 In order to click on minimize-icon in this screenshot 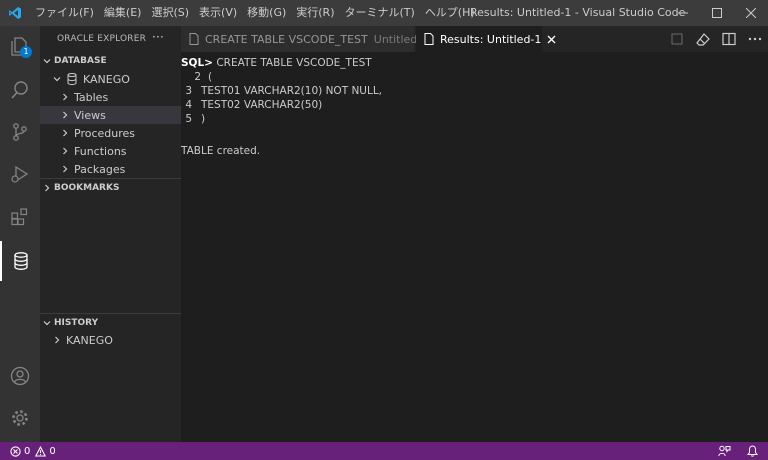, I will do `click(683, 13)`.